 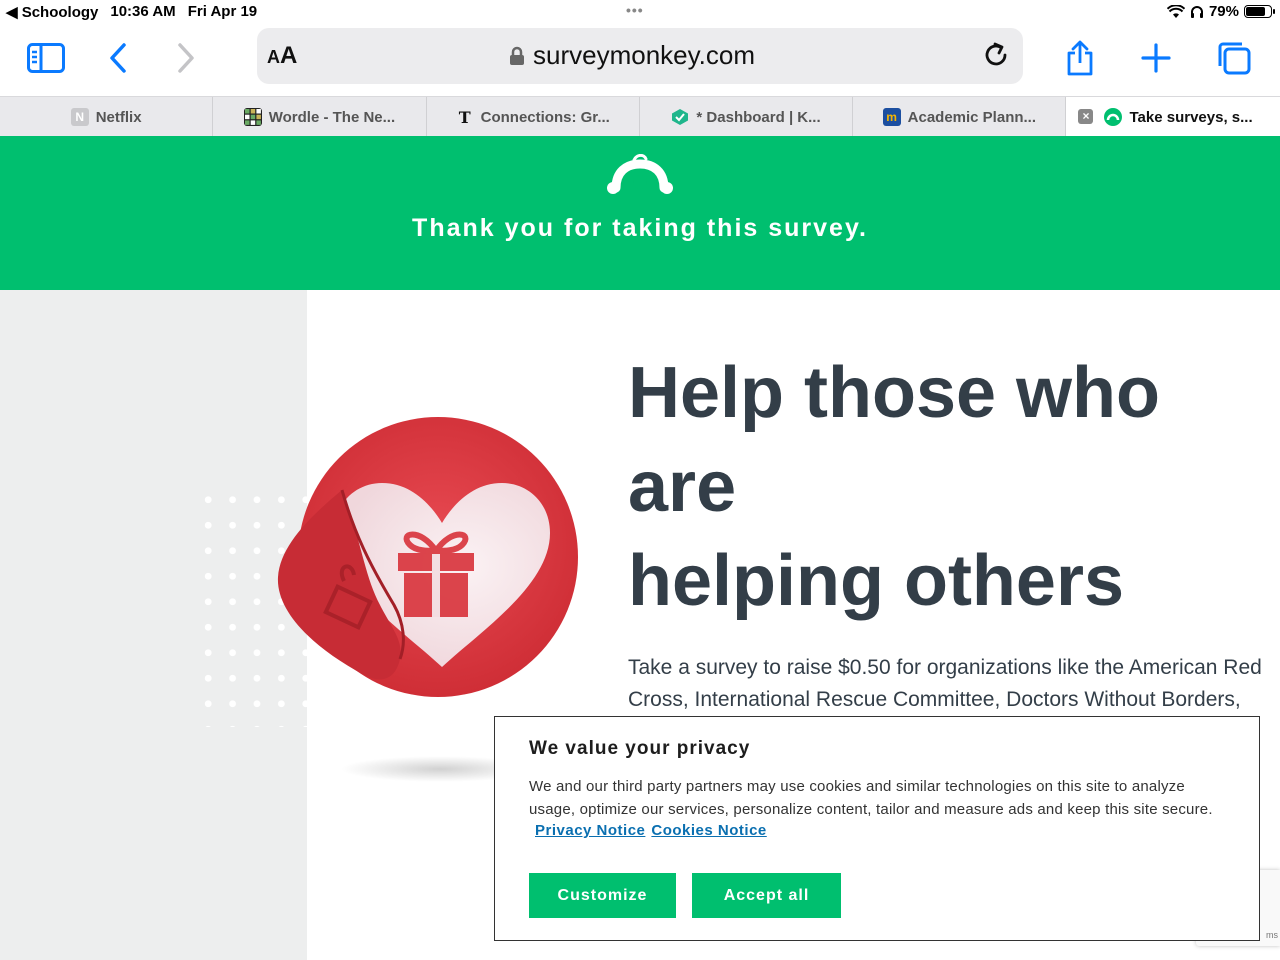 What do you see at coordinates (464, 117) in the screenshot?
I see `nyt-icon: T` at bounding box center [464, 117].